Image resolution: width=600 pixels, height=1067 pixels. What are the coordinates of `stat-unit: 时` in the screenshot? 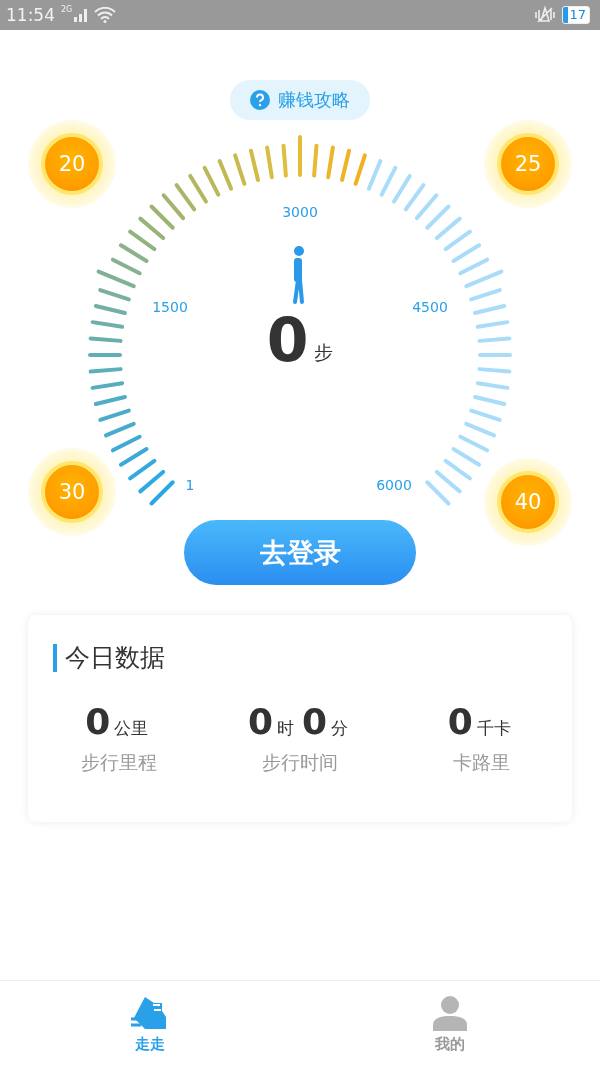 It's located at (285, 728).